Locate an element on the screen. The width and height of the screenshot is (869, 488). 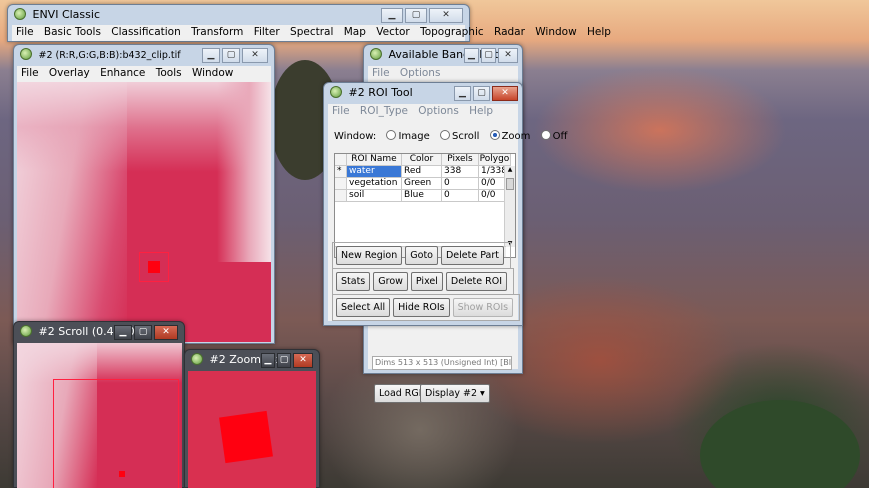
bands-titlebar: Available Bands List ▁ ▢ ✕ is located at coordinates (443, 55).